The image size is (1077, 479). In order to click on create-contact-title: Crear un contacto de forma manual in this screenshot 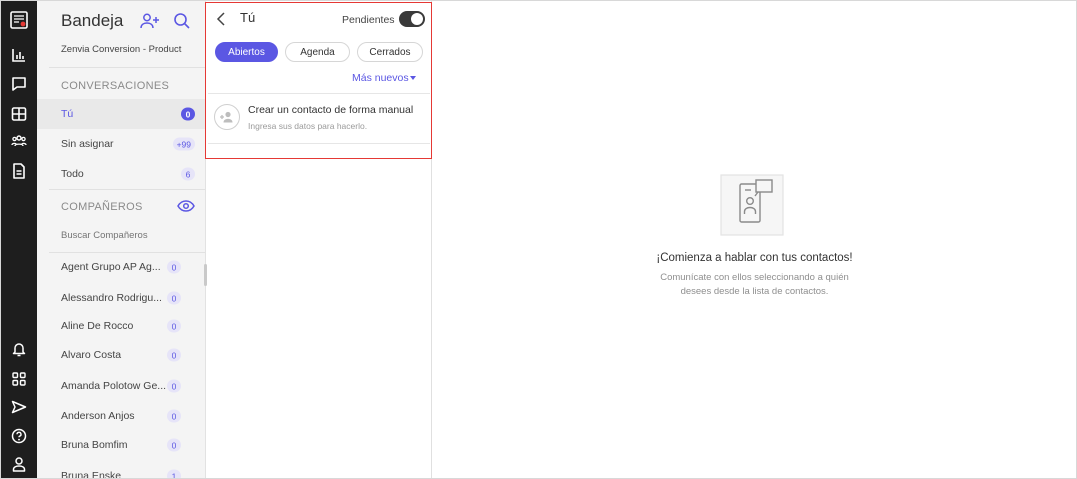, I will do `click(330, 110)`.